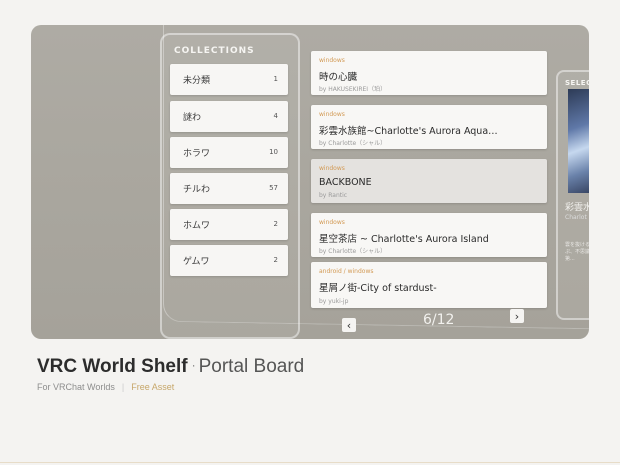 The image size is (620, 465). I want to click on product-subtitle: Portal Board, so click(251, 366).